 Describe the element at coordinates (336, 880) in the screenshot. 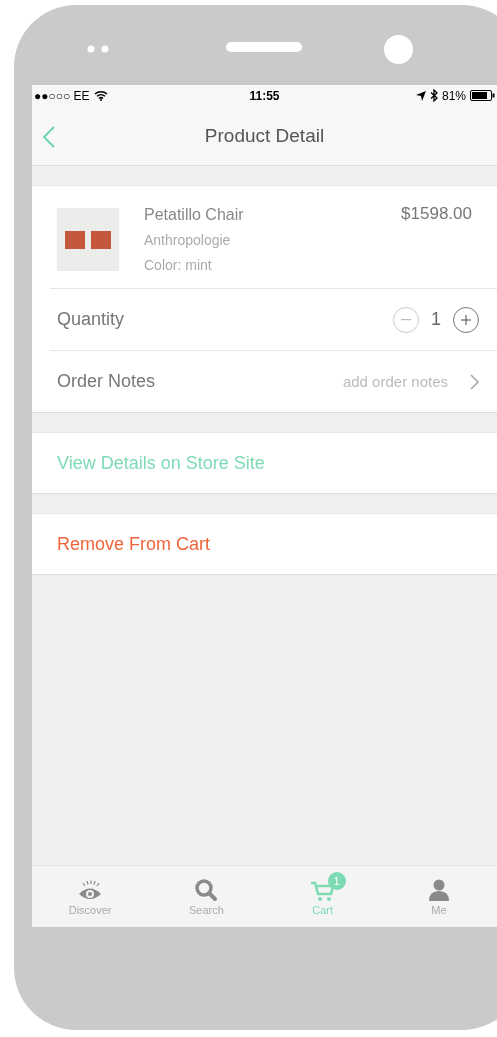

I see `cart-count-badge: 1` at that location.